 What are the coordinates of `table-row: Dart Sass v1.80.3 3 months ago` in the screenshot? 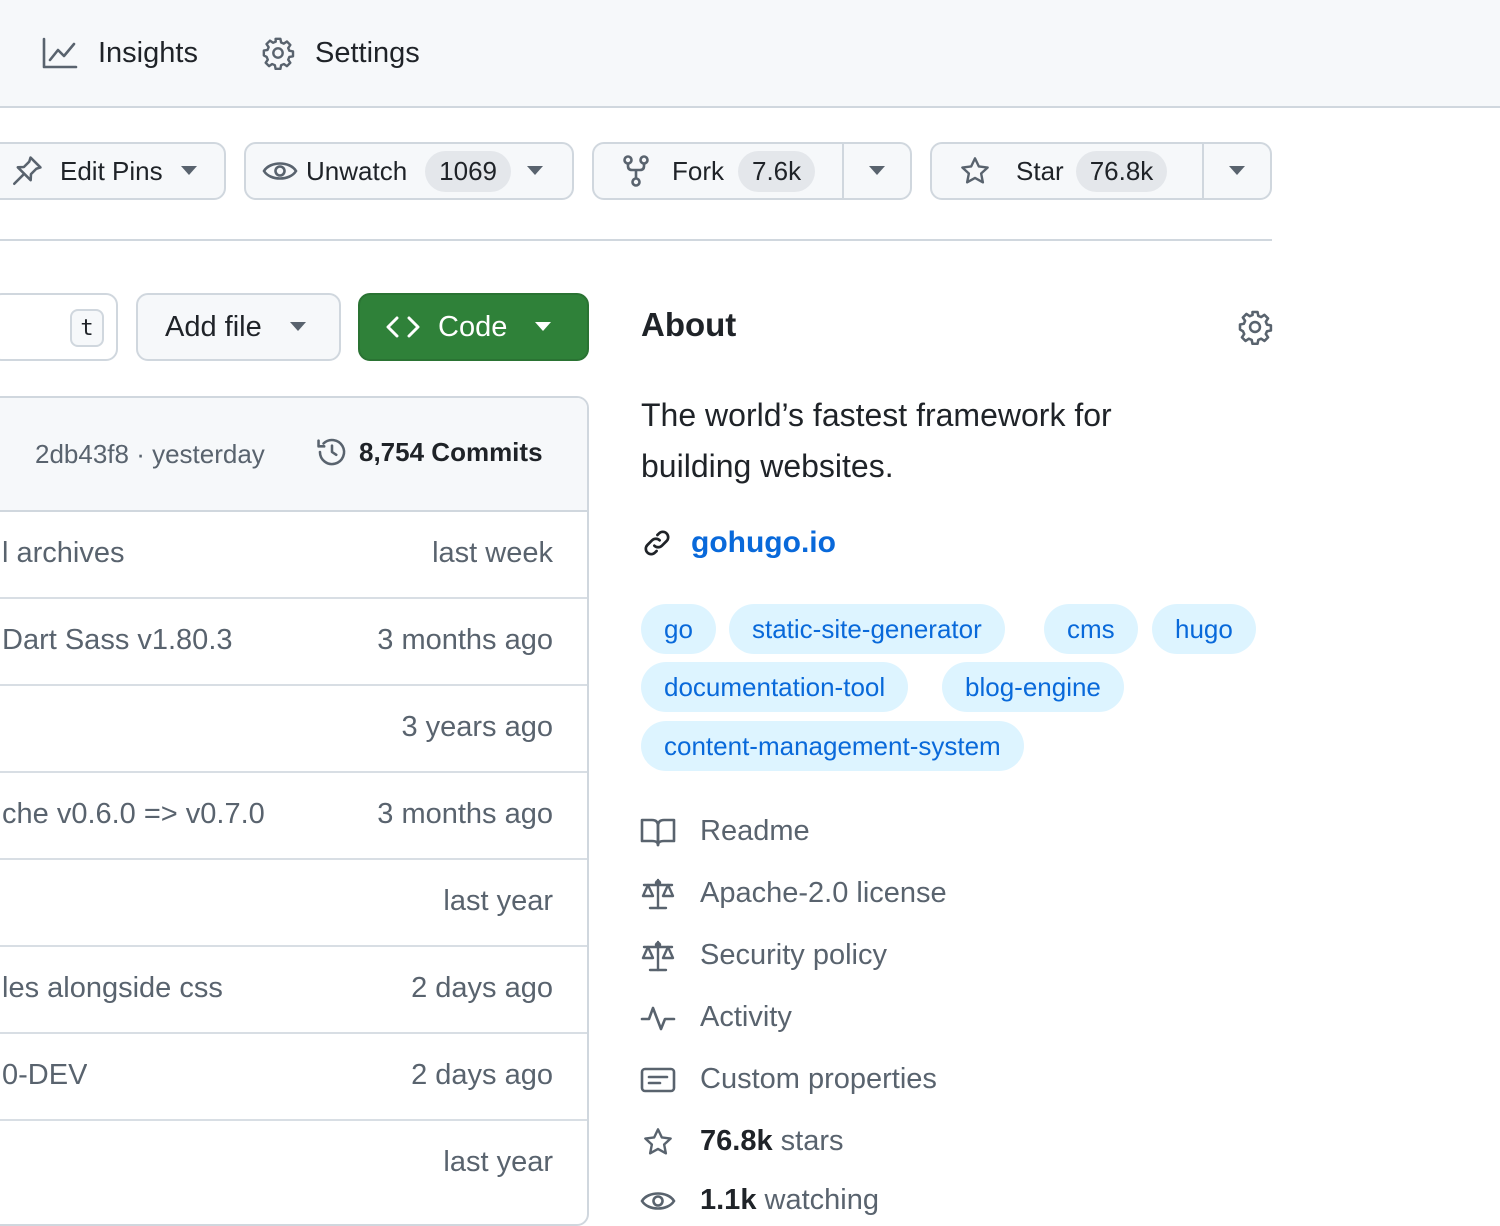 It's located at (293, 641).